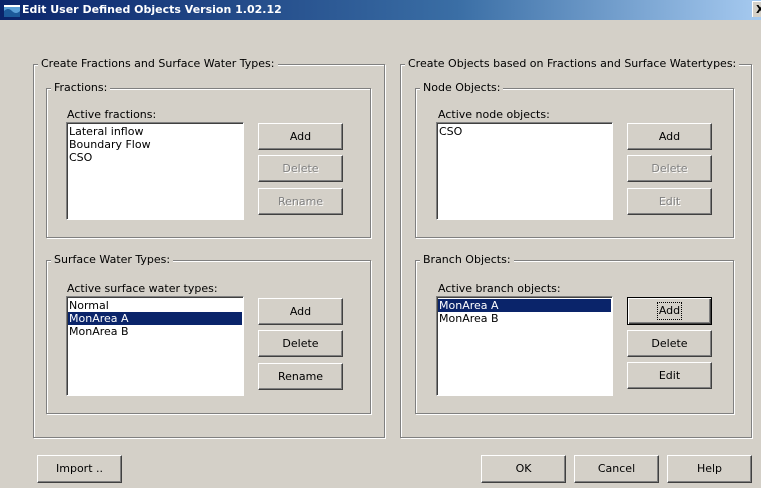  I want to click on surface-water-list-label: Active surface water types:, so click(142, 288).